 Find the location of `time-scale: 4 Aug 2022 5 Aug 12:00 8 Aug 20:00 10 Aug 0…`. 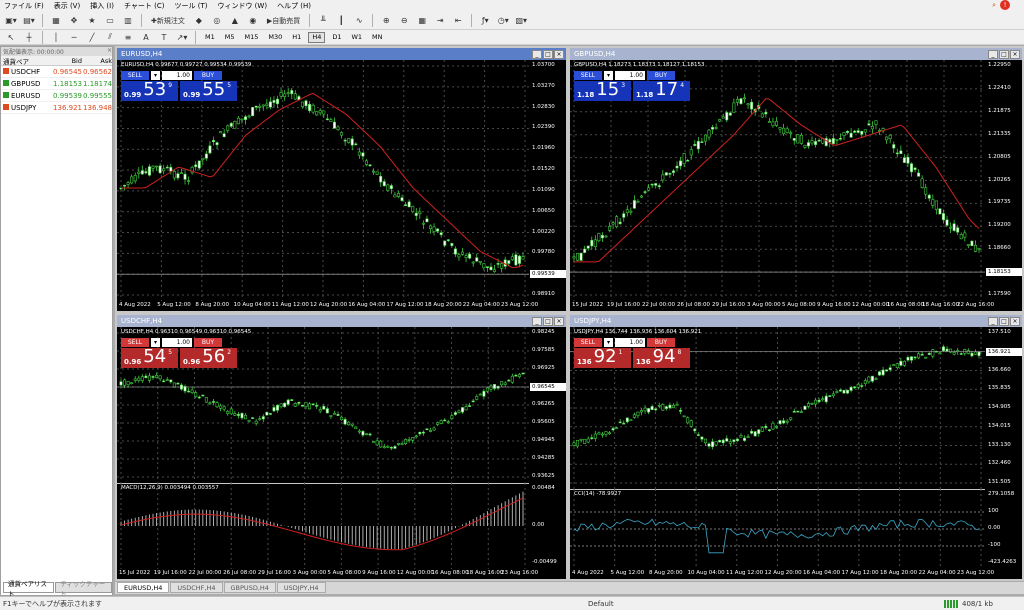

time-scale: 4 Aug 2022 5 Aug 12:00 8 Aug 20:00 10 Aug 0… is located at coordinates (782, 574).